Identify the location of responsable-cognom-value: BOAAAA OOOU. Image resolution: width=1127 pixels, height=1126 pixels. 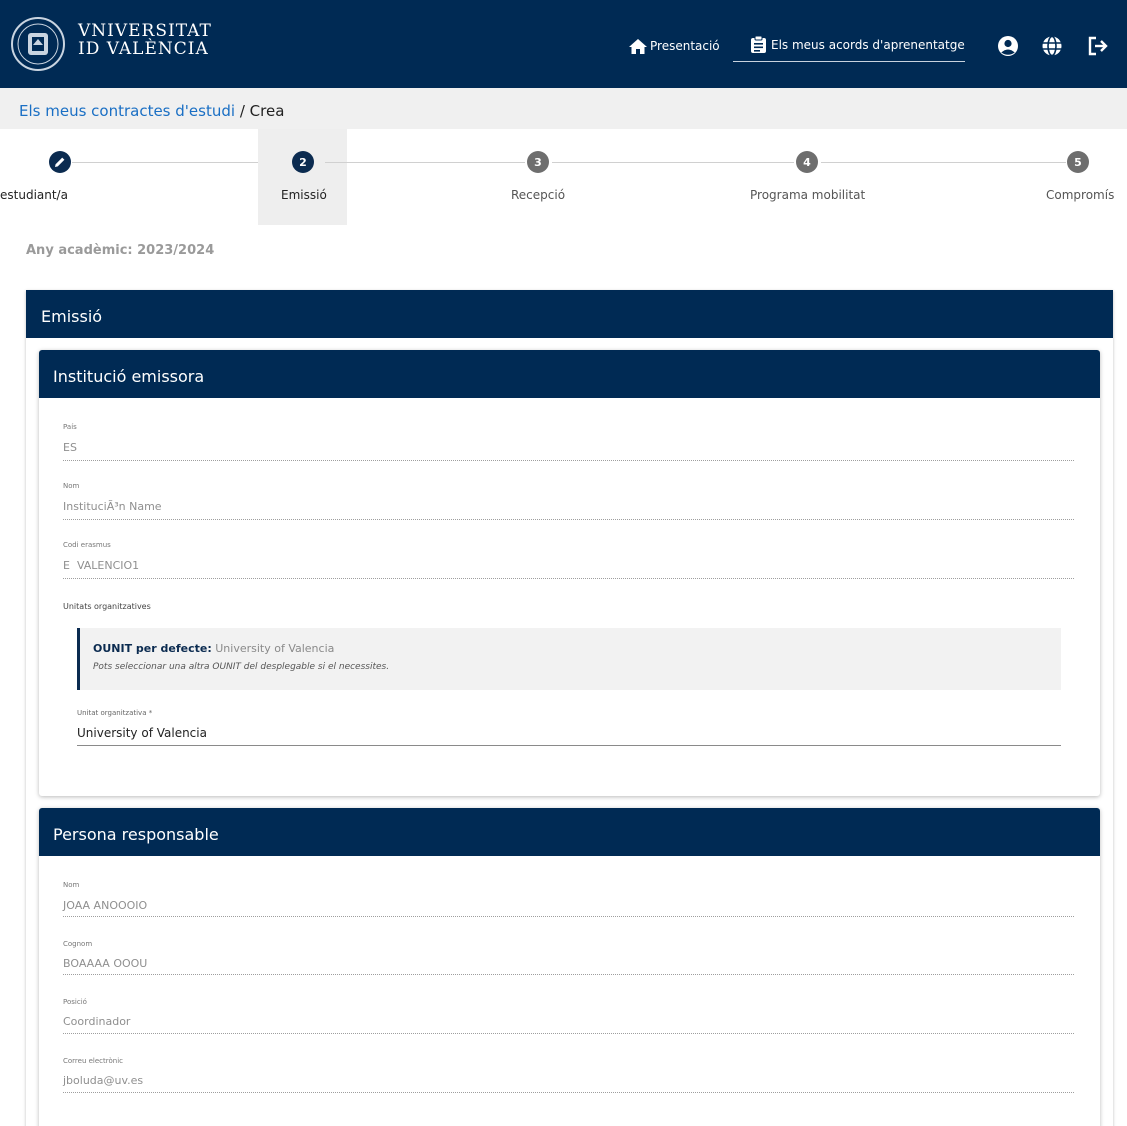
(105, 963).